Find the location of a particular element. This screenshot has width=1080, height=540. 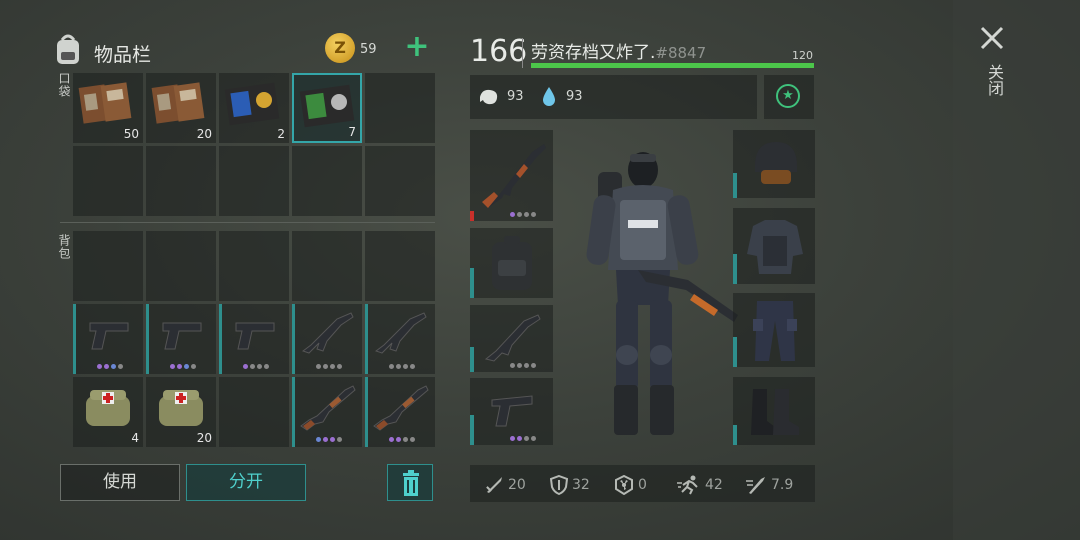

pocket-slot-badge-blue: 2 is located at coordinates (254, 108).